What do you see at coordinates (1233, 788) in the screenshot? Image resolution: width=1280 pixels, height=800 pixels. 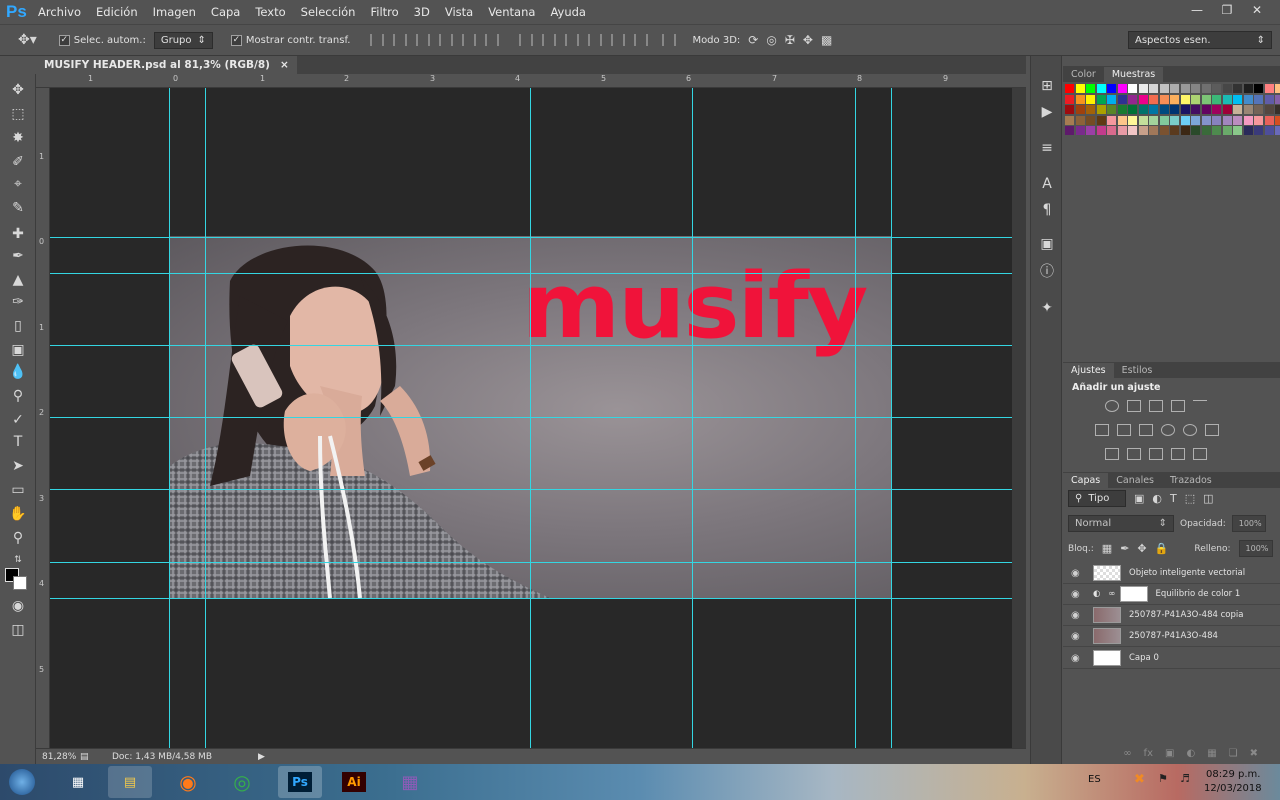 I see `clock-date: 12/03/2018` at bounding box center [1233, 788].